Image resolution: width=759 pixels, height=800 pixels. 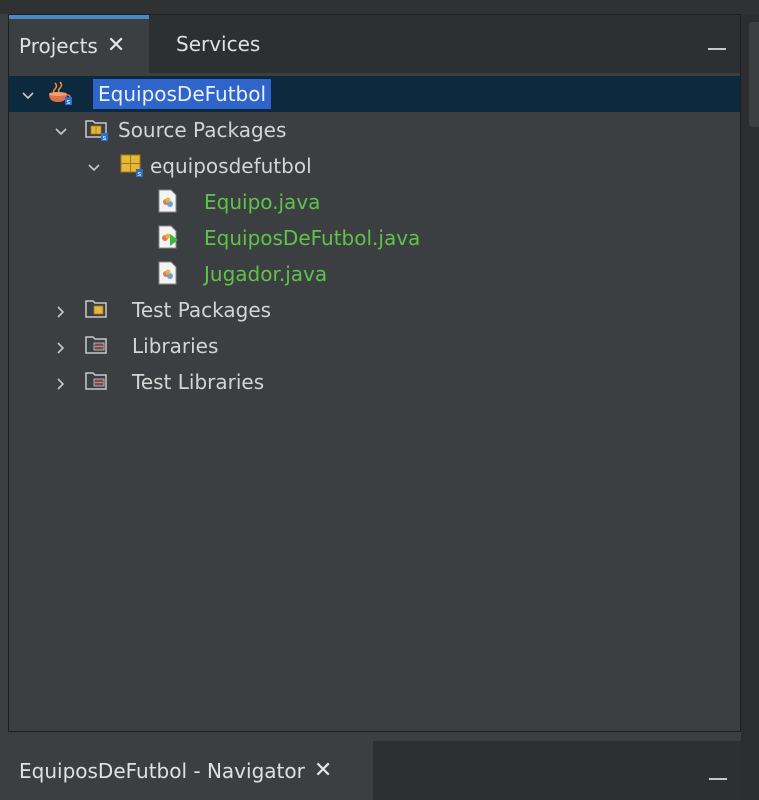 What do you see at coordinates (97, 309) in the screenshot?
I see `test-packages-icon` at bounding box center [97, 309].